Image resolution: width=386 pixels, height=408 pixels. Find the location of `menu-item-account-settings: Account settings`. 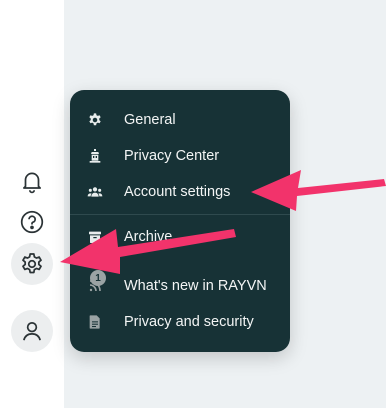

menu-item-account-settings: Account settings is located at coordinates (180, 192).